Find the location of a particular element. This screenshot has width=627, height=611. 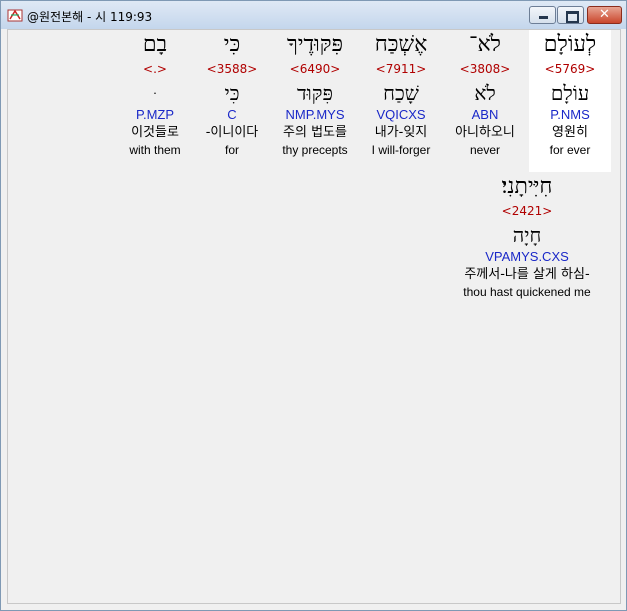

morphology-code: P.NMS is located at coordinates (570, 114).